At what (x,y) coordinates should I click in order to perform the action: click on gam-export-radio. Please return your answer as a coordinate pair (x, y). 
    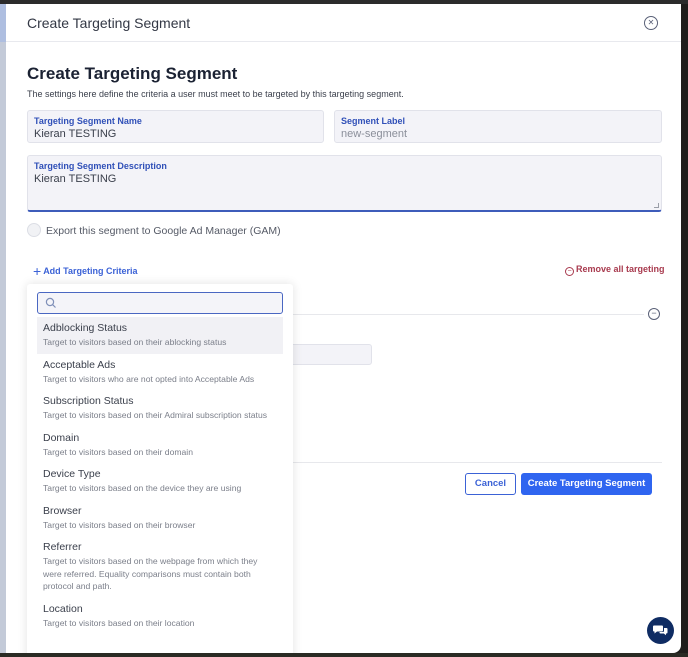
    Looking at the image, I should click on (34, 230).